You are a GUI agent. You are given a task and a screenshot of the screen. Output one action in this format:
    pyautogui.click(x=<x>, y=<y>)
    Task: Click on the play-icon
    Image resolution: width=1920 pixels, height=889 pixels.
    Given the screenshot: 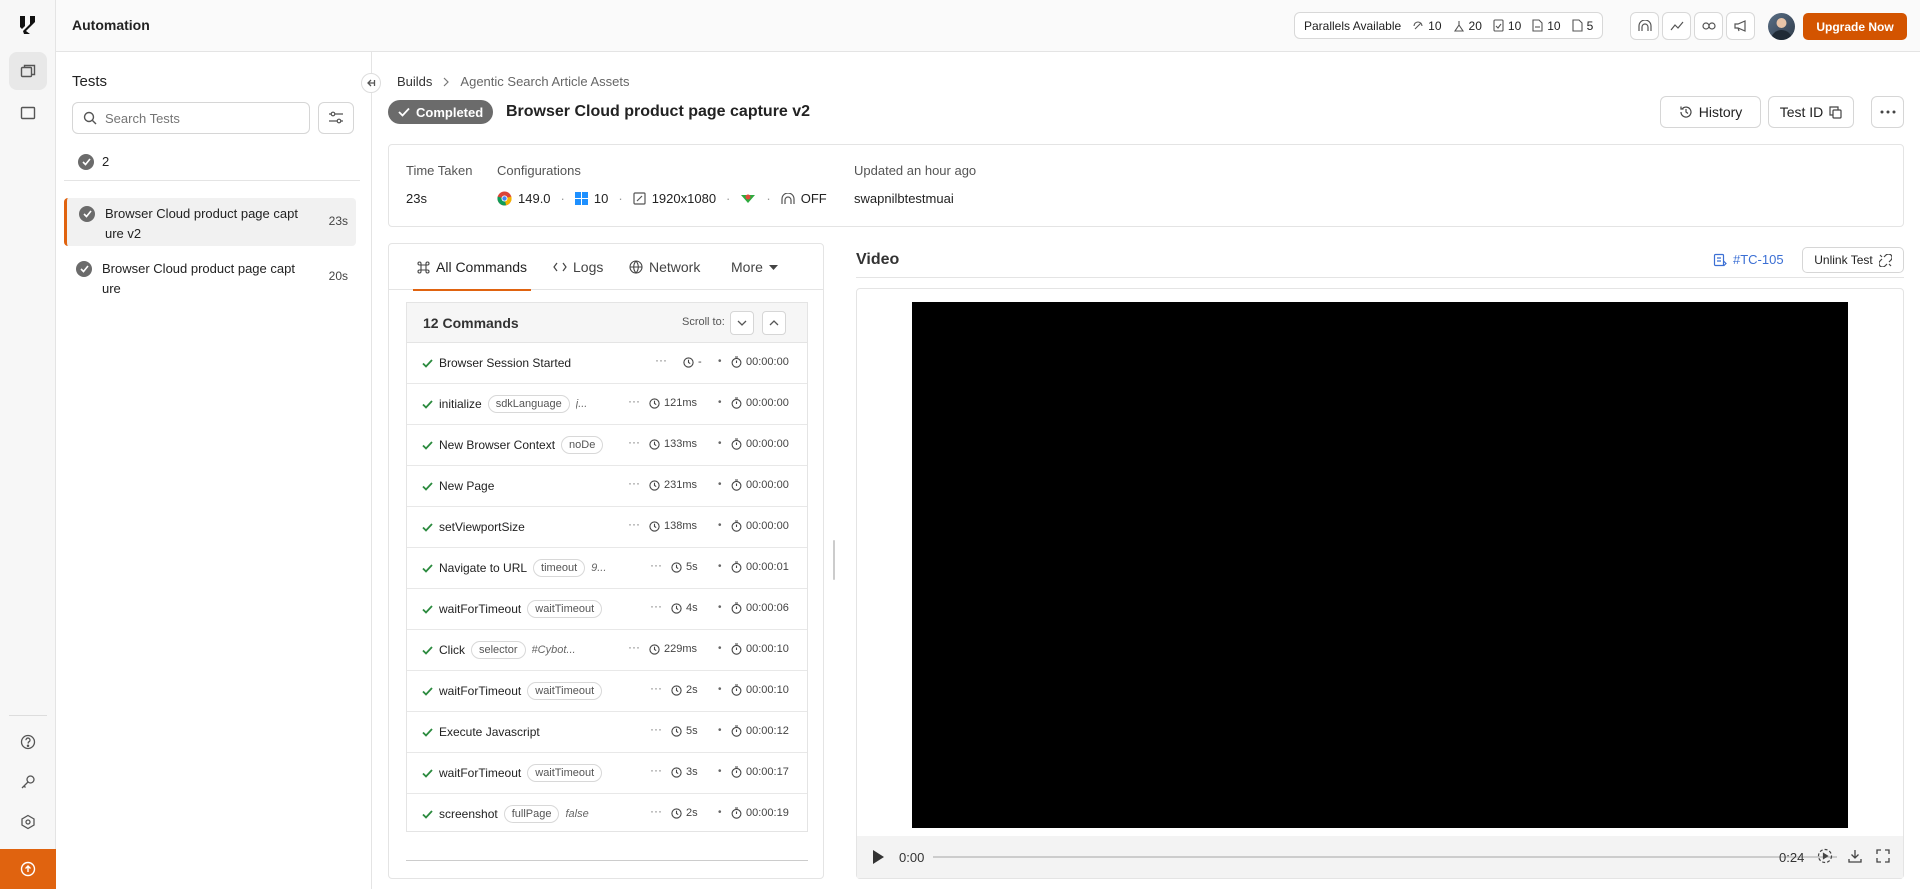 What is the action you would take?
    pyautogui.click(x=878, y=857)
    